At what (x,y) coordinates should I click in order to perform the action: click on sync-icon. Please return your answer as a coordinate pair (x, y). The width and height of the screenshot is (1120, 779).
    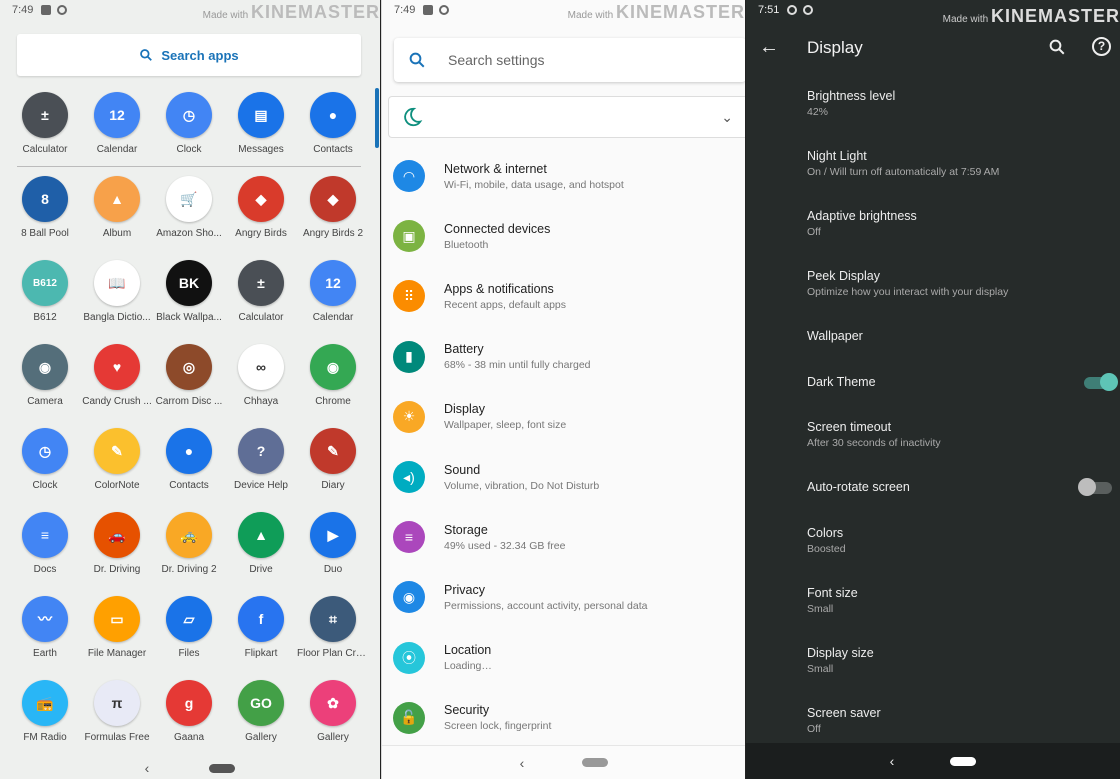
    Looking at the image, I should click on (444, 10).